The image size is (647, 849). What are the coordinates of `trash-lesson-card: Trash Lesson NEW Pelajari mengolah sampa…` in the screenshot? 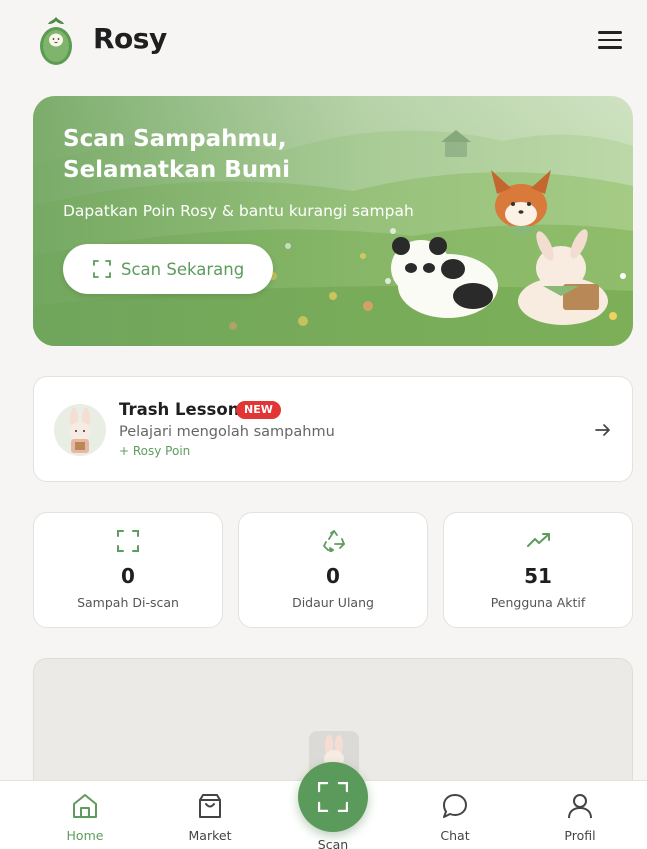 It's located at (333, 429).